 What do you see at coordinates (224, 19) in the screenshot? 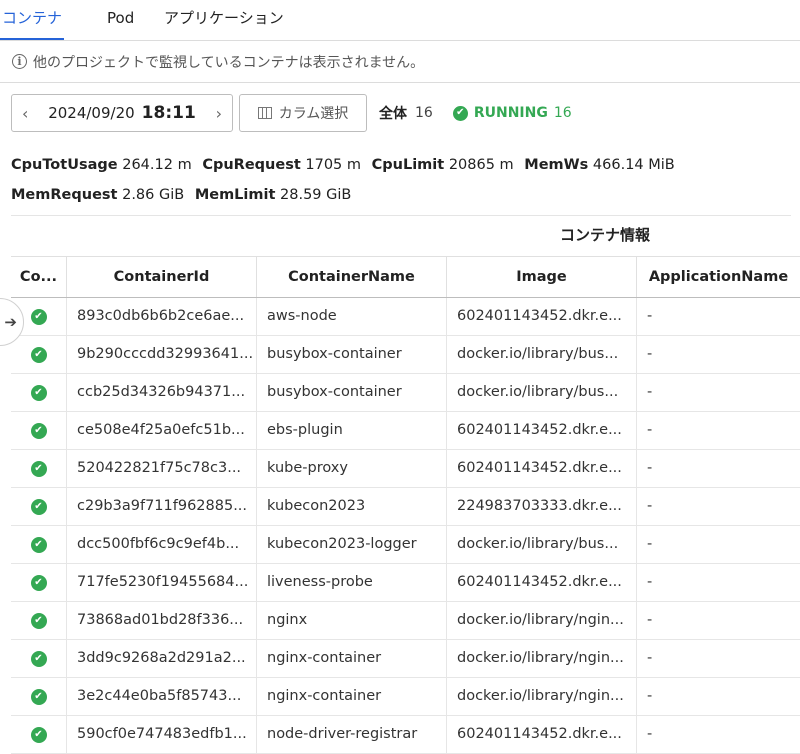
I see `tab-application: アプリケーション` at bounding box center [224, 19].